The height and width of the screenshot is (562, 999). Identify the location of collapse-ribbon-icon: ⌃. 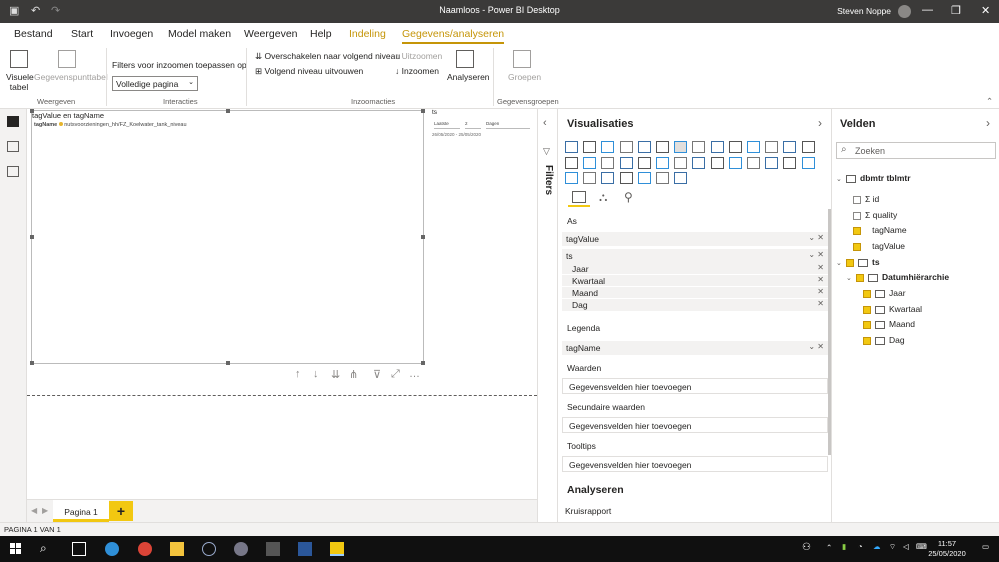
(989, 101).